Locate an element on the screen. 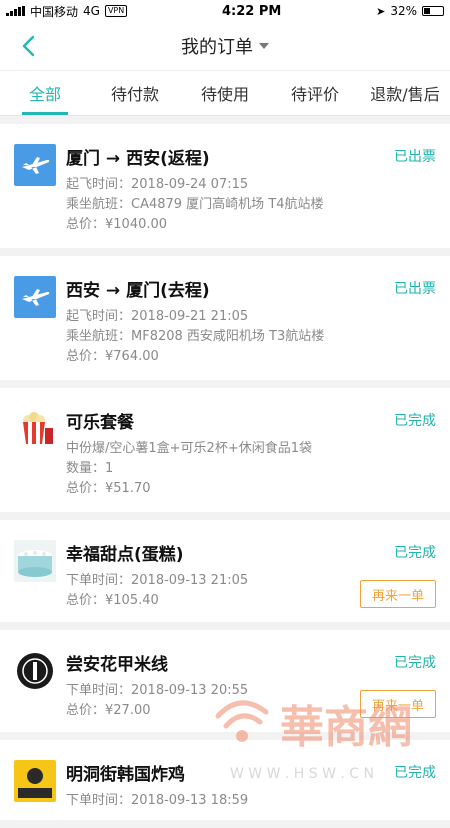  nav-bar: 我的订单 is located at coordinates (225, 46).